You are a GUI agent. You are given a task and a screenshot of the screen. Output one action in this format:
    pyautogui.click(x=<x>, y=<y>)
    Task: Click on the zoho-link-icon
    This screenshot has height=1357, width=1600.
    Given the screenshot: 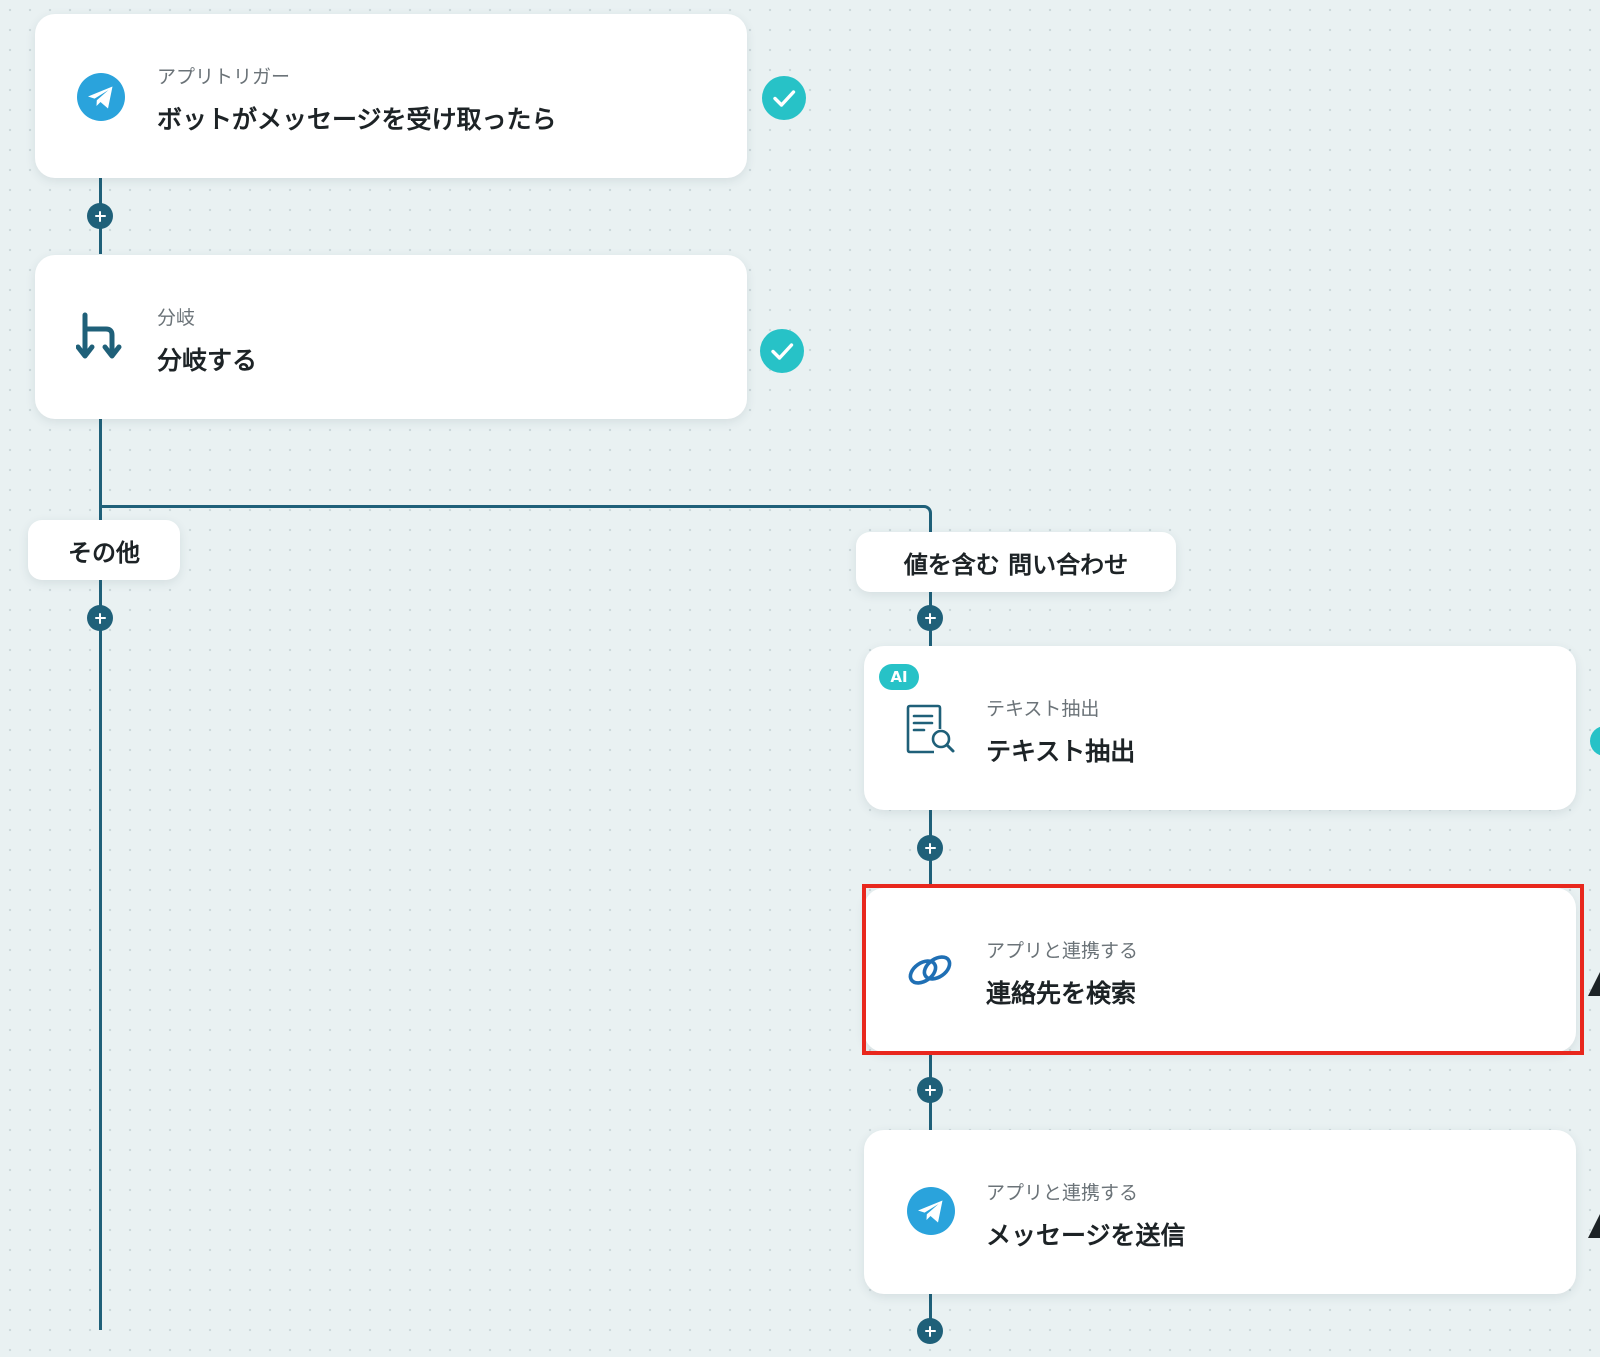 What is the action you would take?
    pyautogui.click(x=930, y=970)
    